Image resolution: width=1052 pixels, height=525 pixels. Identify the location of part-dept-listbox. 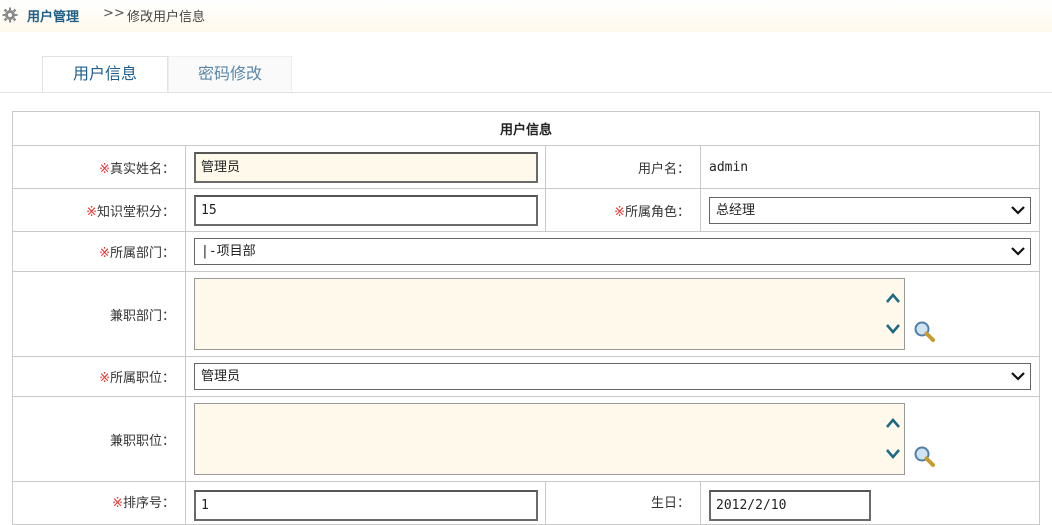
(549, 314).